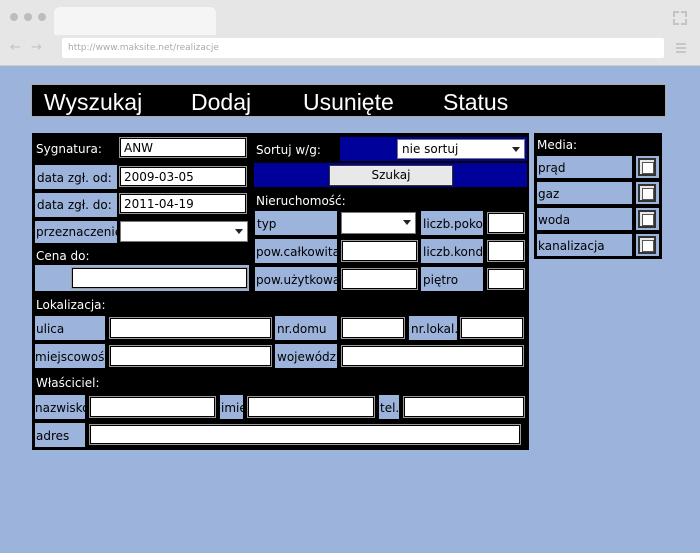  I want to click on pow-uzytkowa-input, so click(379, 279).